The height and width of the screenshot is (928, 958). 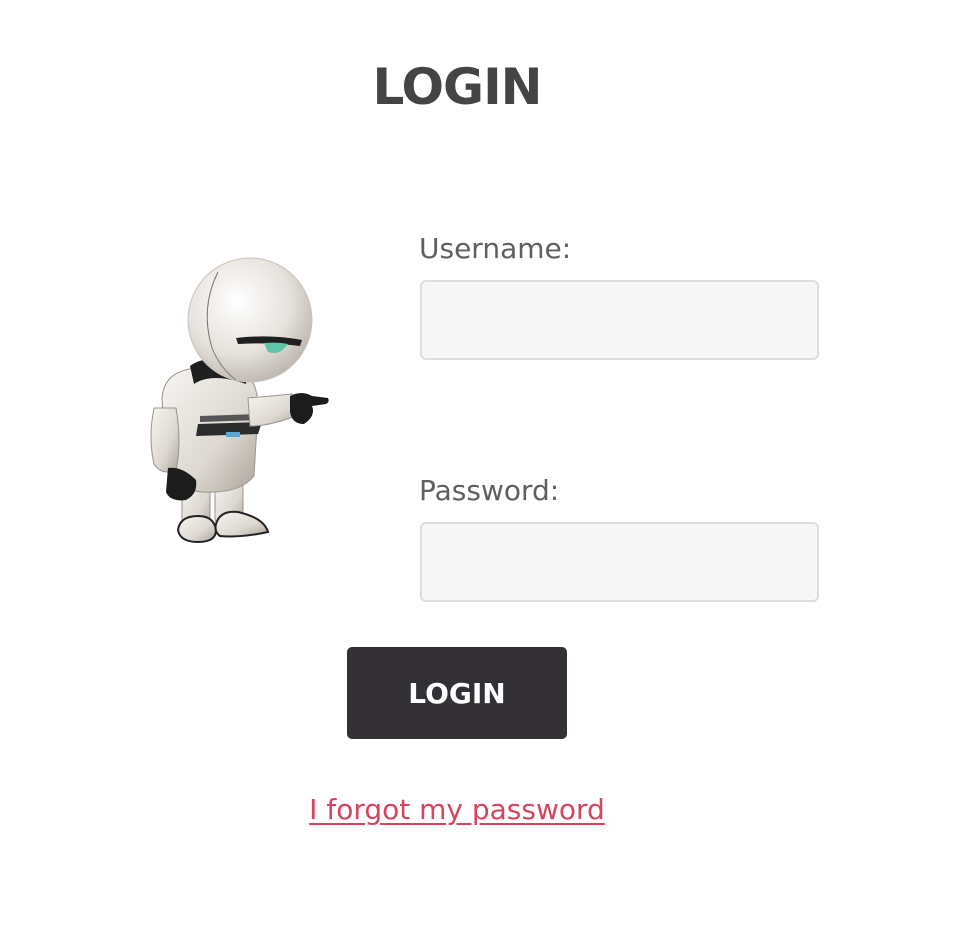 What do you see at coordinates (489, 490) in the screenshot?
I see `password-label: Password:` at bounding box center [489, 490].